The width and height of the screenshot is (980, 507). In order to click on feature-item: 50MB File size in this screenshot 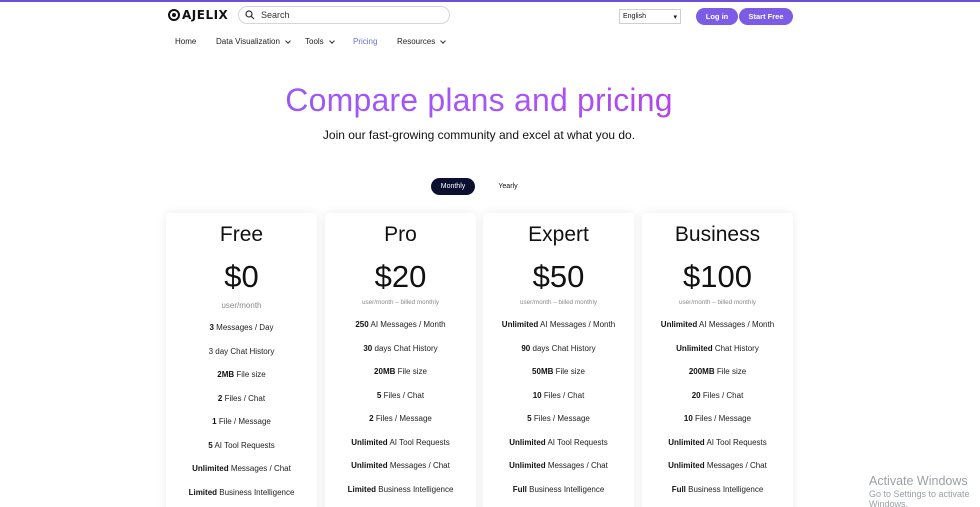, I will do `click(558, 371)`.